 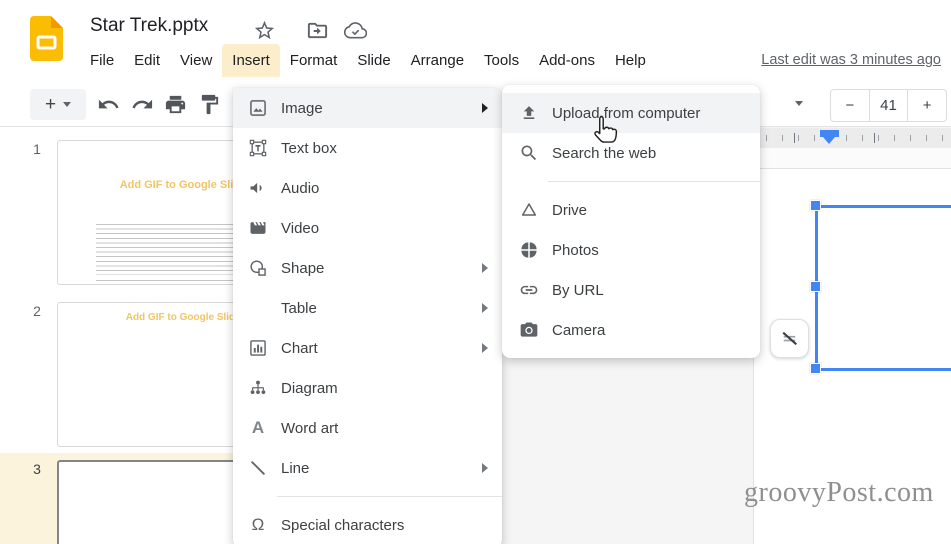 What do you see at coordinates (604, 153) in the screenshot?
I see `submenu-item-label: Search the web` at bounding box center [604, 153].